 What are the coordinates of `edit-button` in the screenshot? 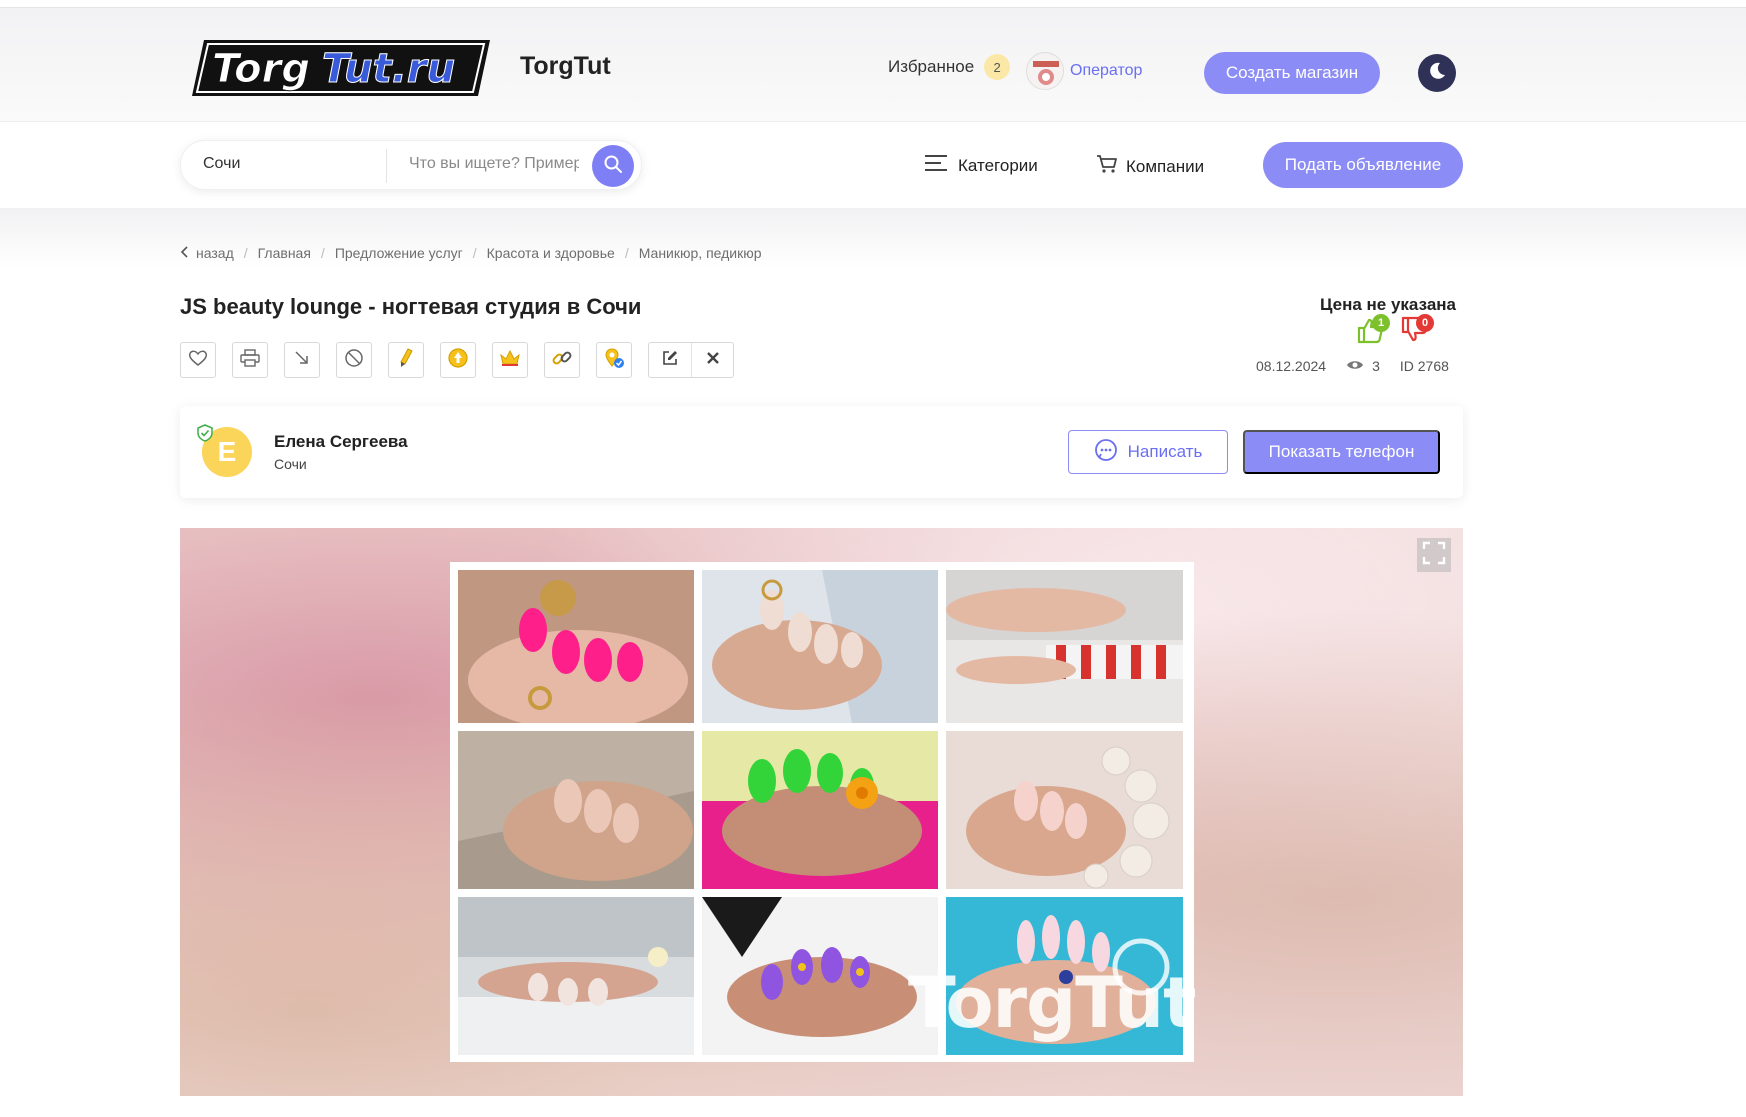 It's located at (670, 360).